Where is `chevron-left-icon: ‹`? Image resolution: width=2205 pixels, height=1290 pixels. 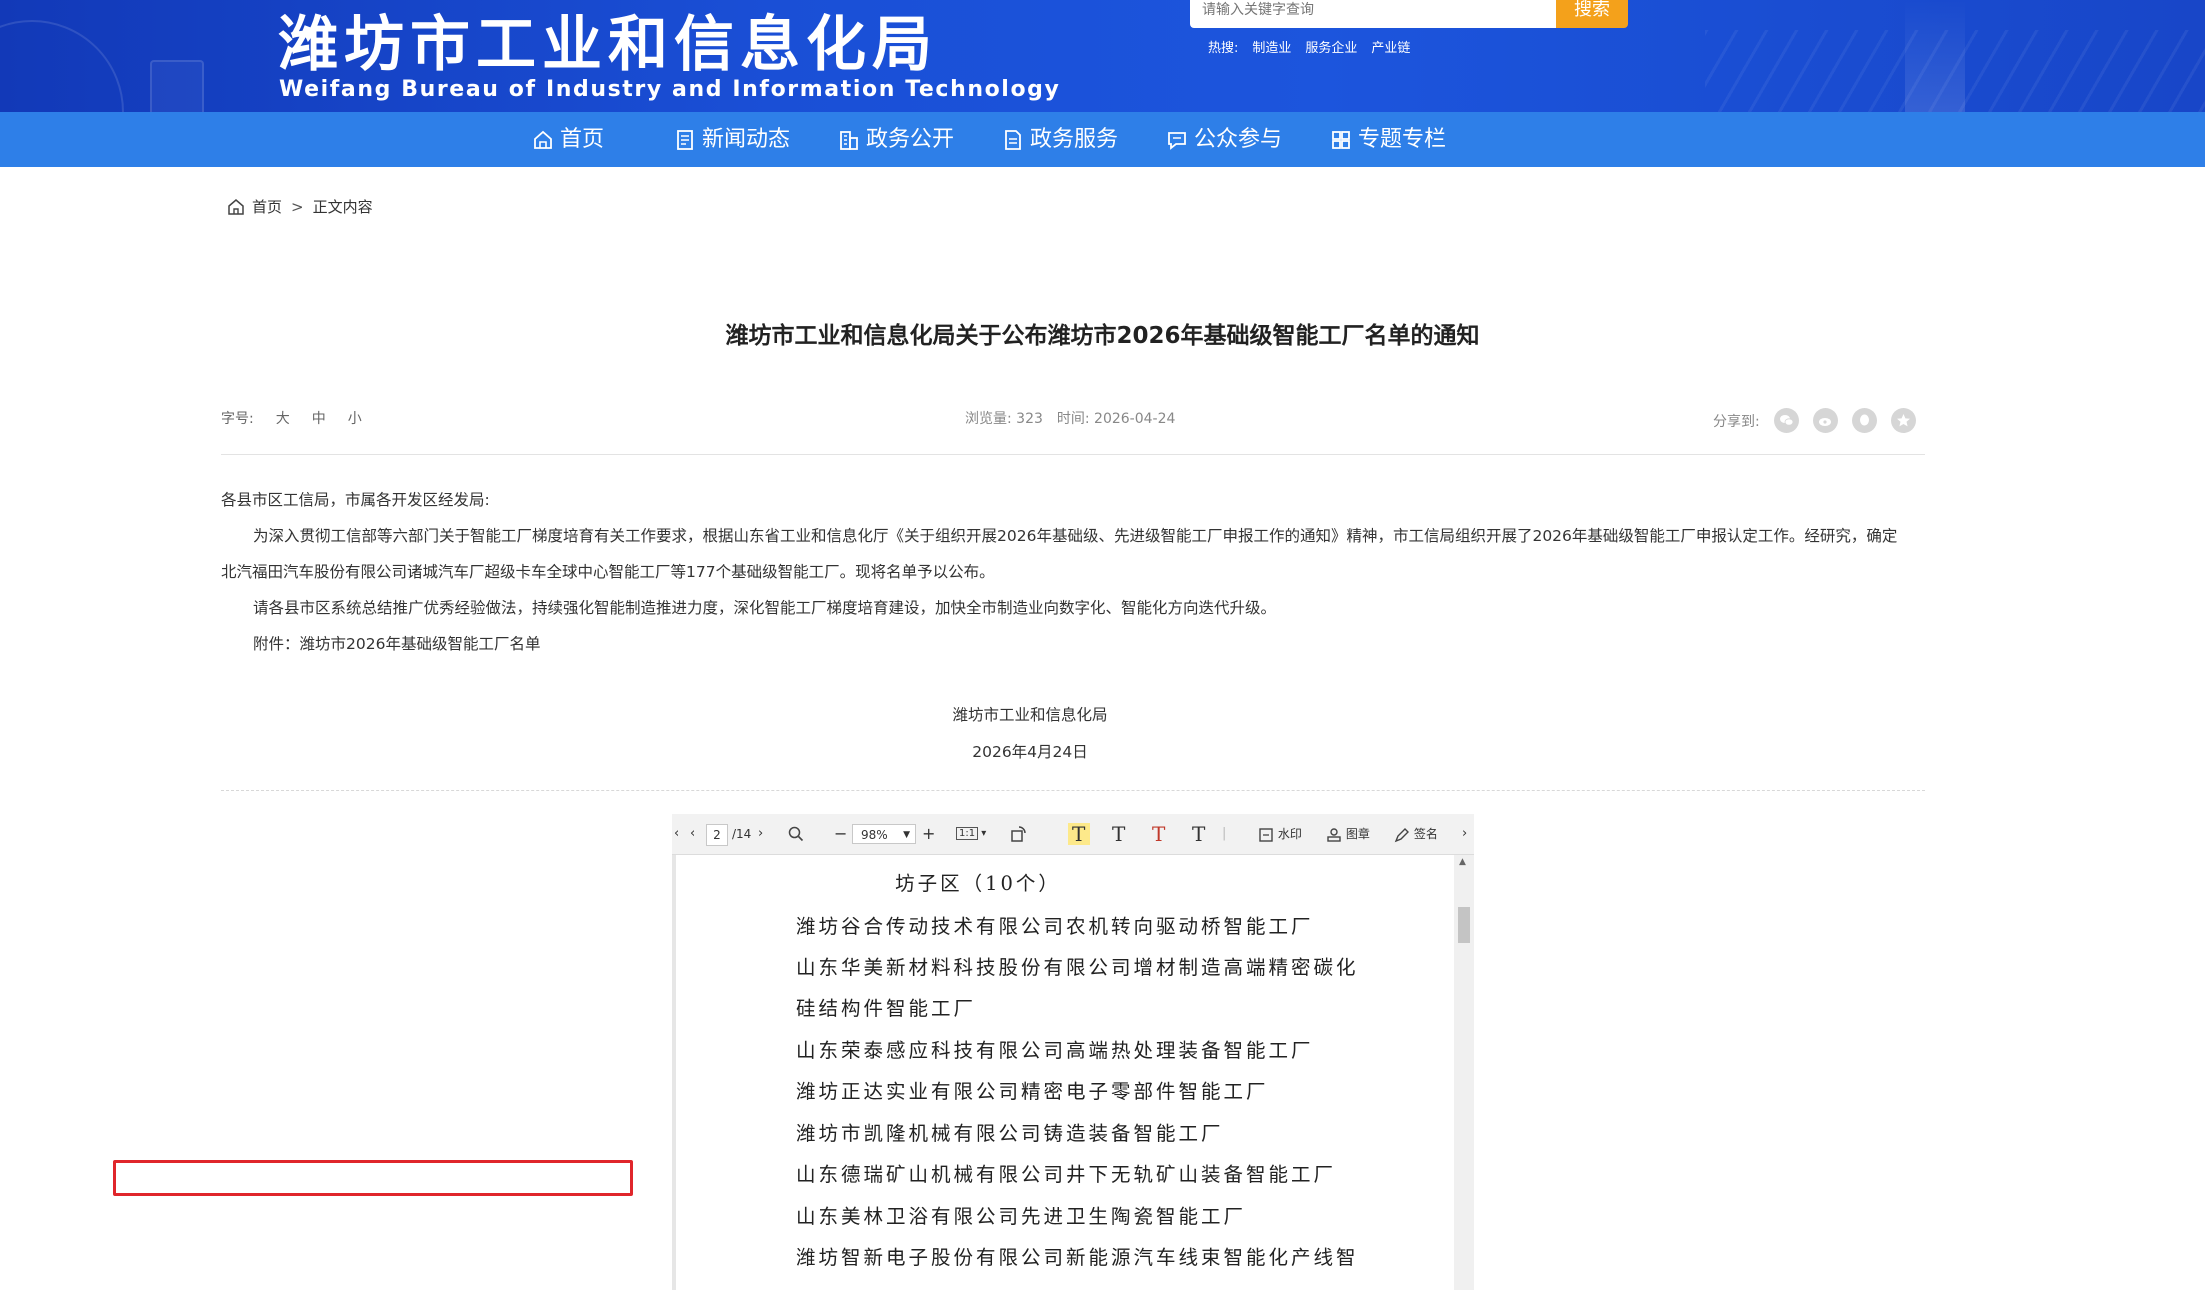 chevron-left-icon: ‹ is located at coordinates (692, 834).